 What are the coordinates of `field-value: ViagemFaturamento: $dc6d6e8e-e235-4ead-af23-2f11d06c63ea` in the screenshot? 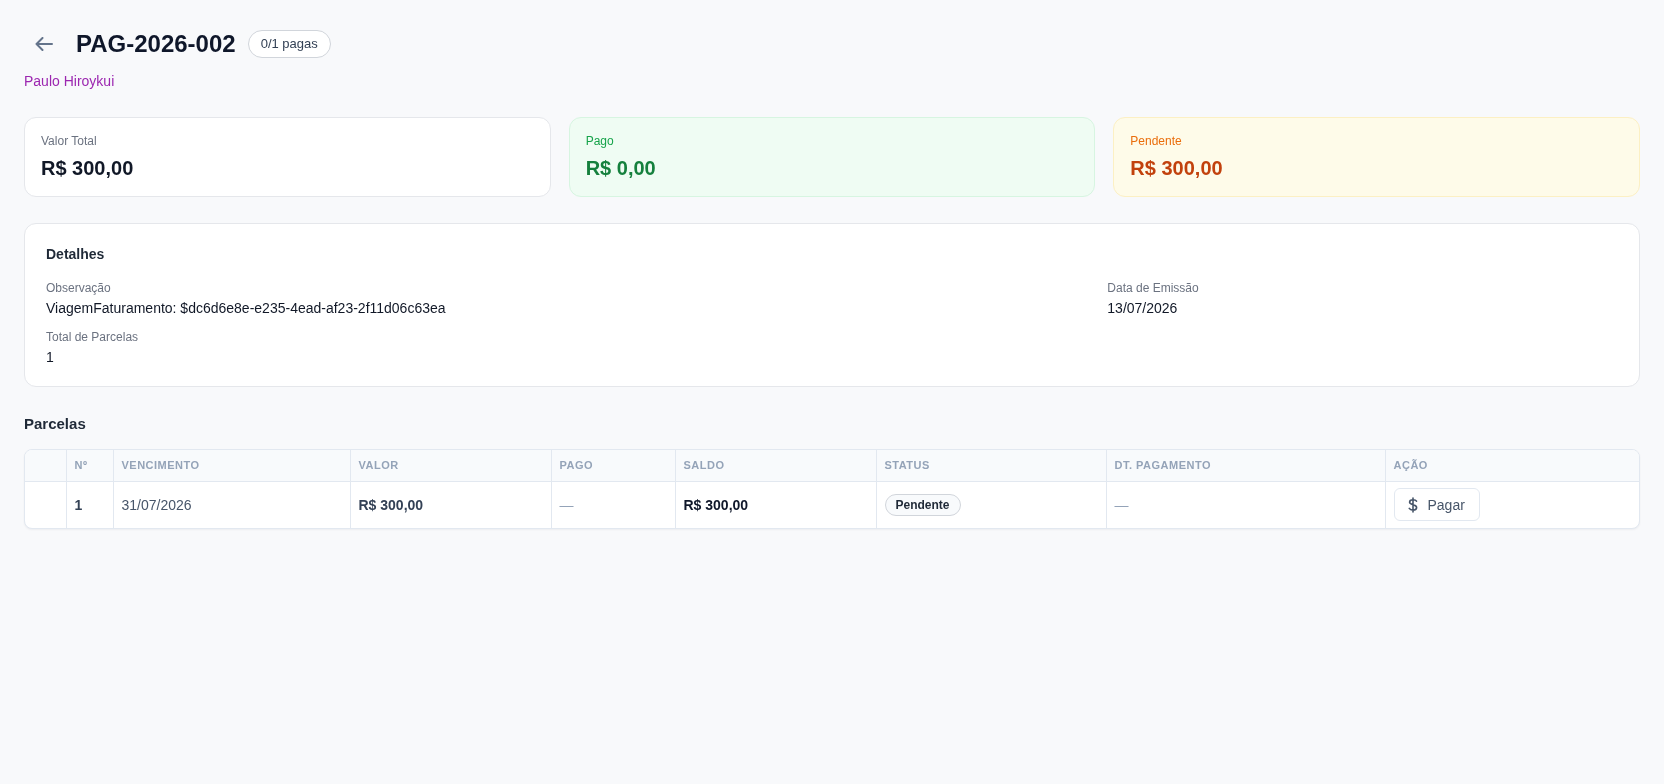 It's located at (246, 308).